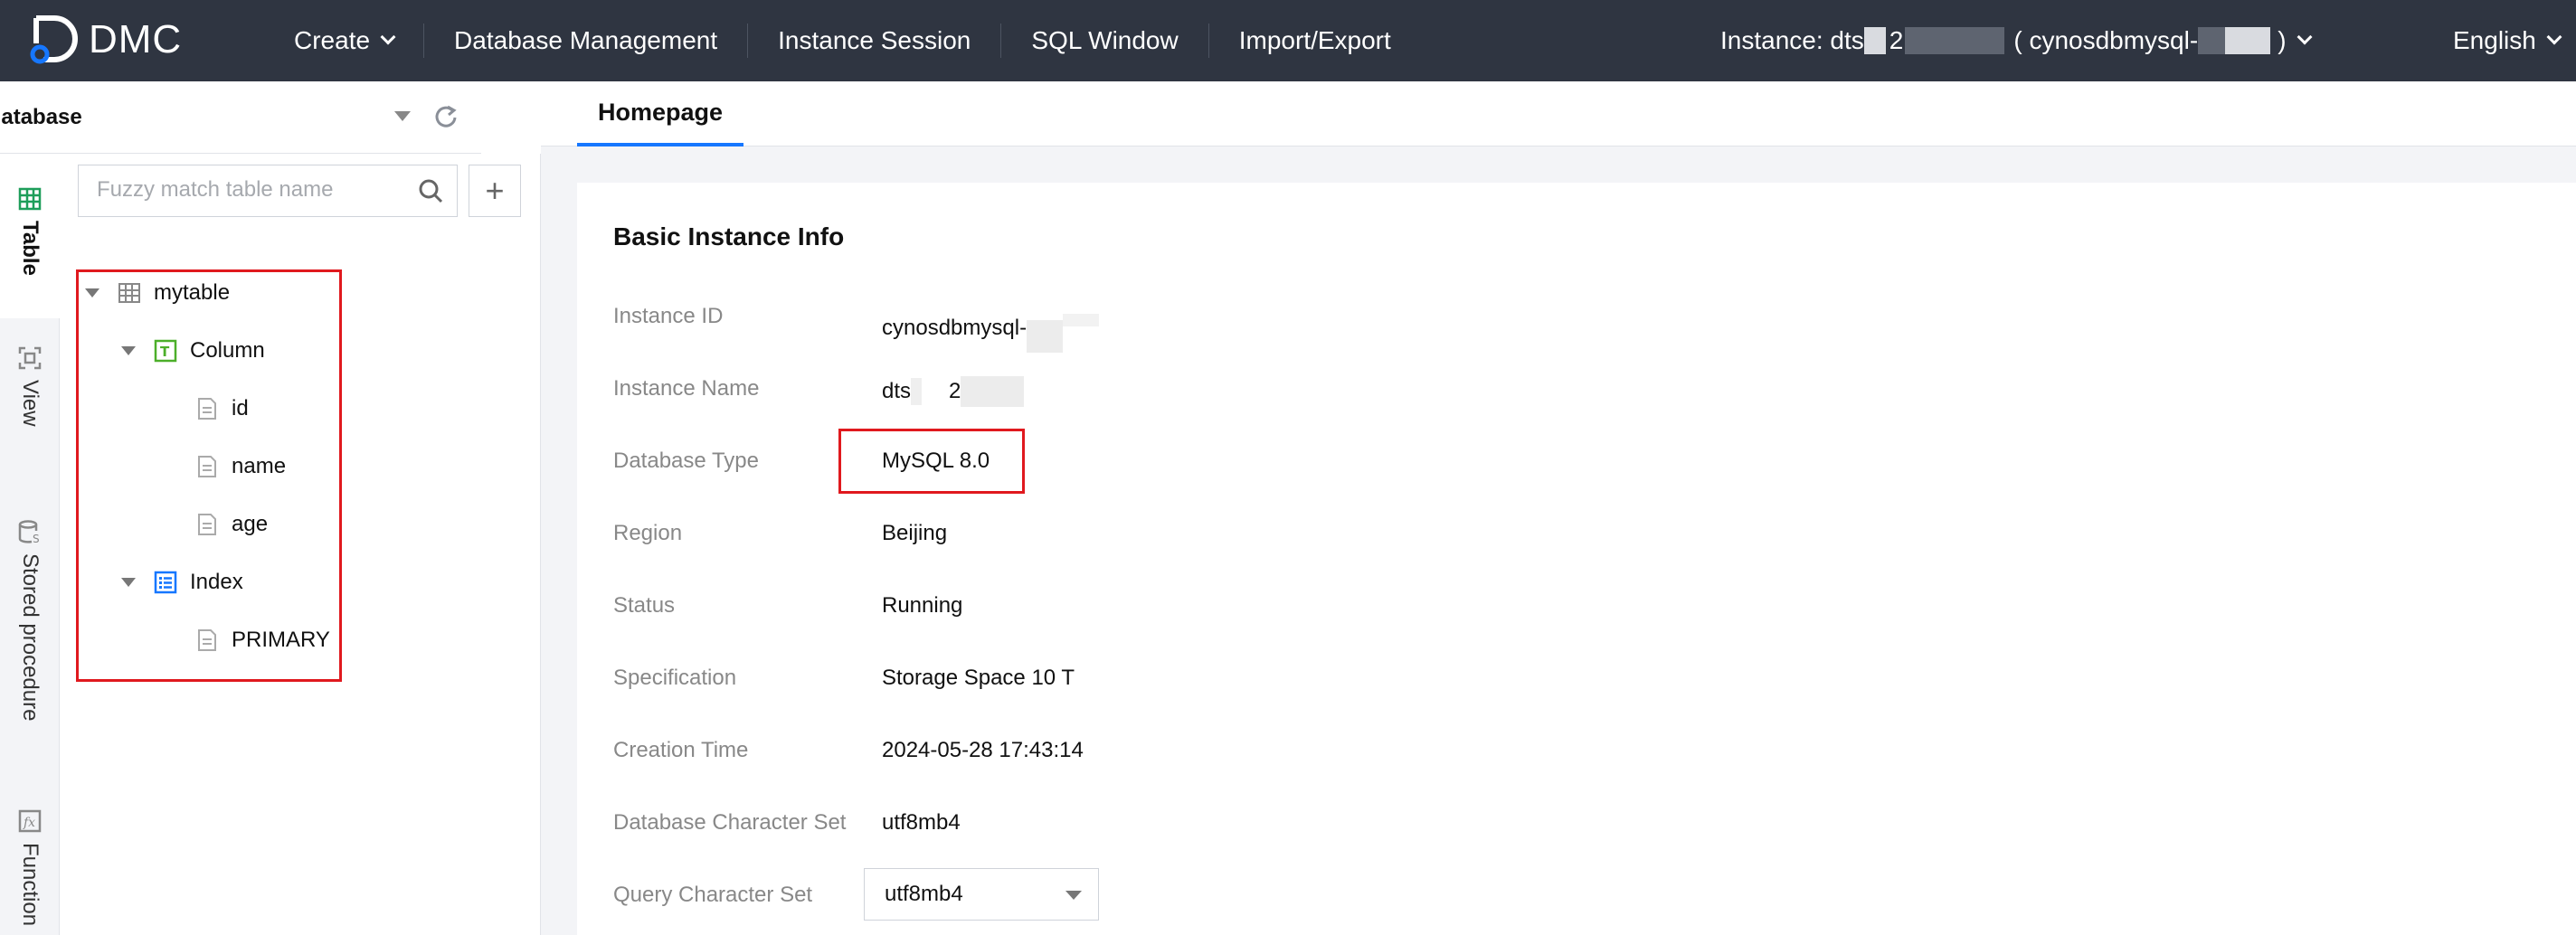  I want to click on rail-tab-stored-procedure-label: Stored procedure, so click(31, 637).